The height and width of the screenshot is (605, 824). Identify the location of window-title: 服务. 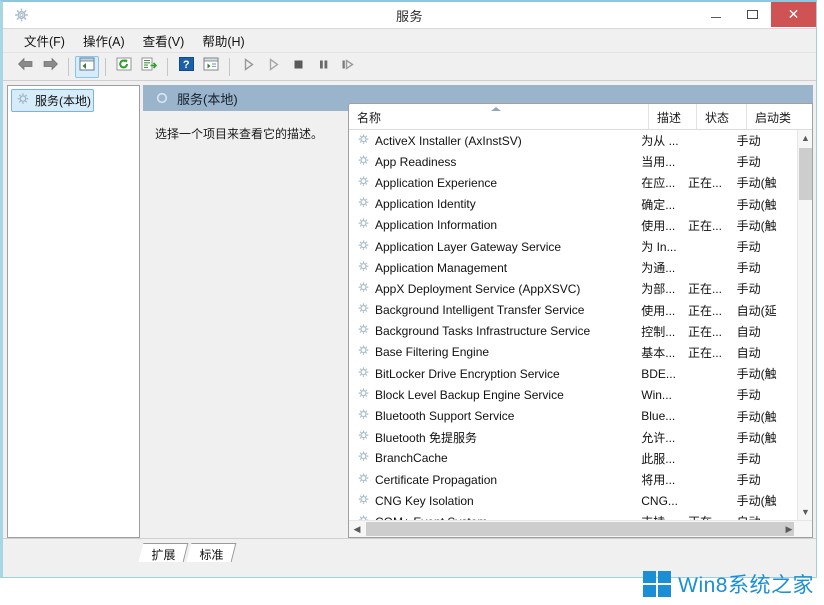
(409, 16).